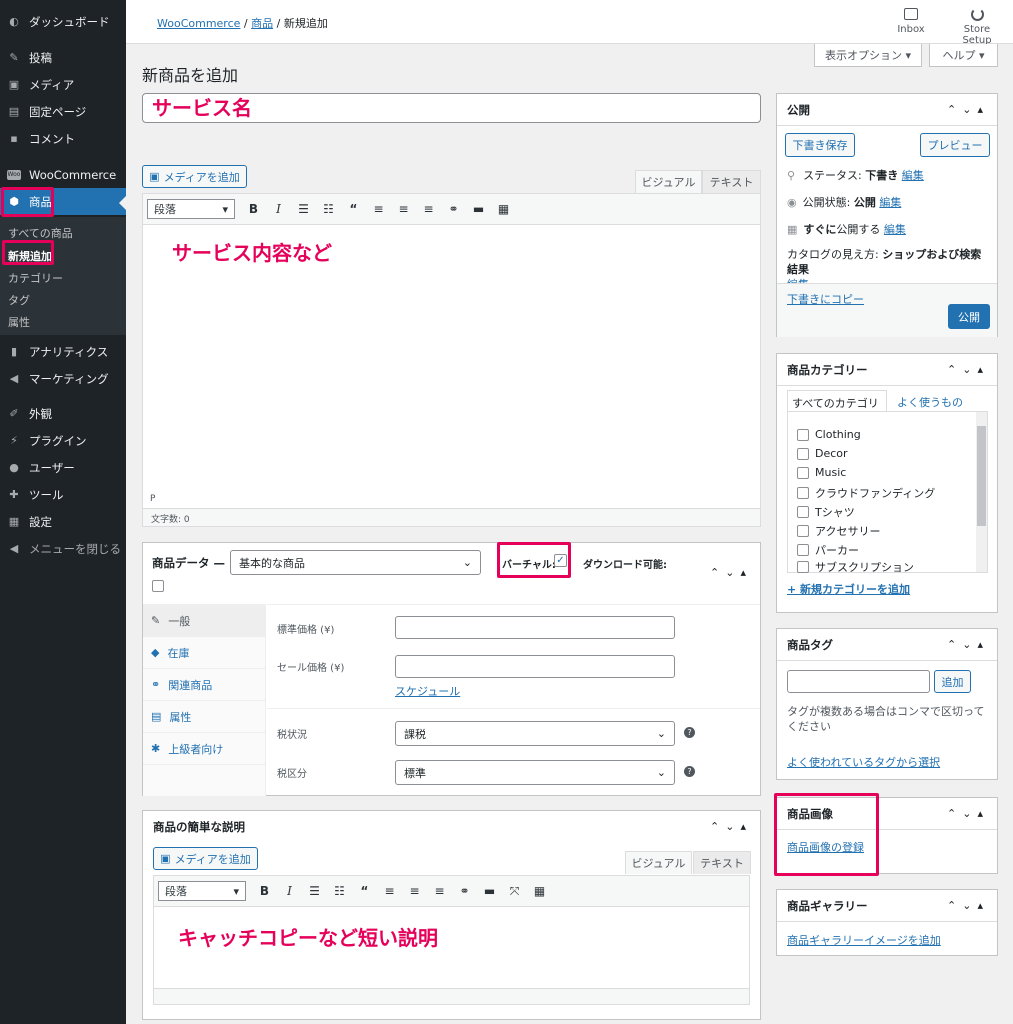 The width and height of the screenshot is (1013, 1024). I want to click on tab-attributes: ▤ 属性, so click(204, 717).